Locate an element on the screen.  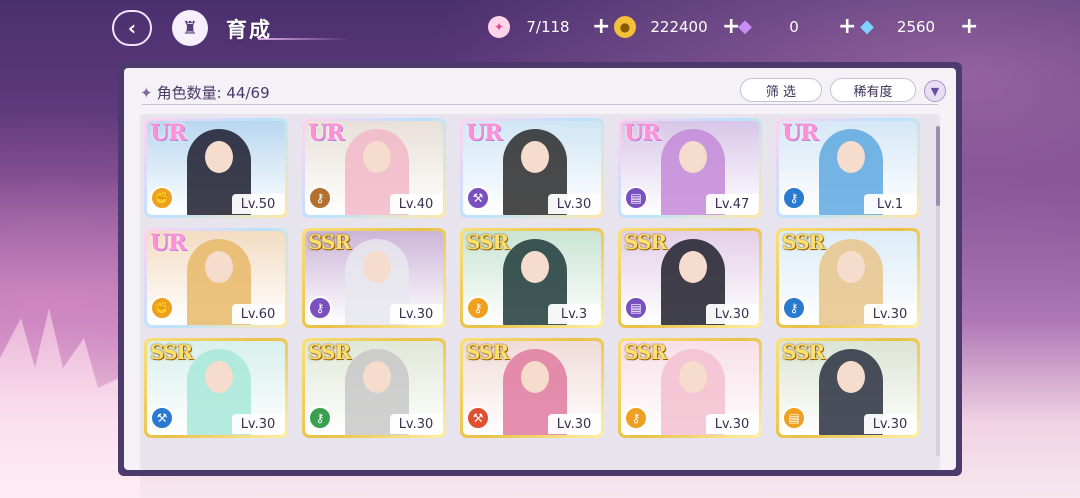
level-label: Lv.40 is located at coordinates (416, 204).